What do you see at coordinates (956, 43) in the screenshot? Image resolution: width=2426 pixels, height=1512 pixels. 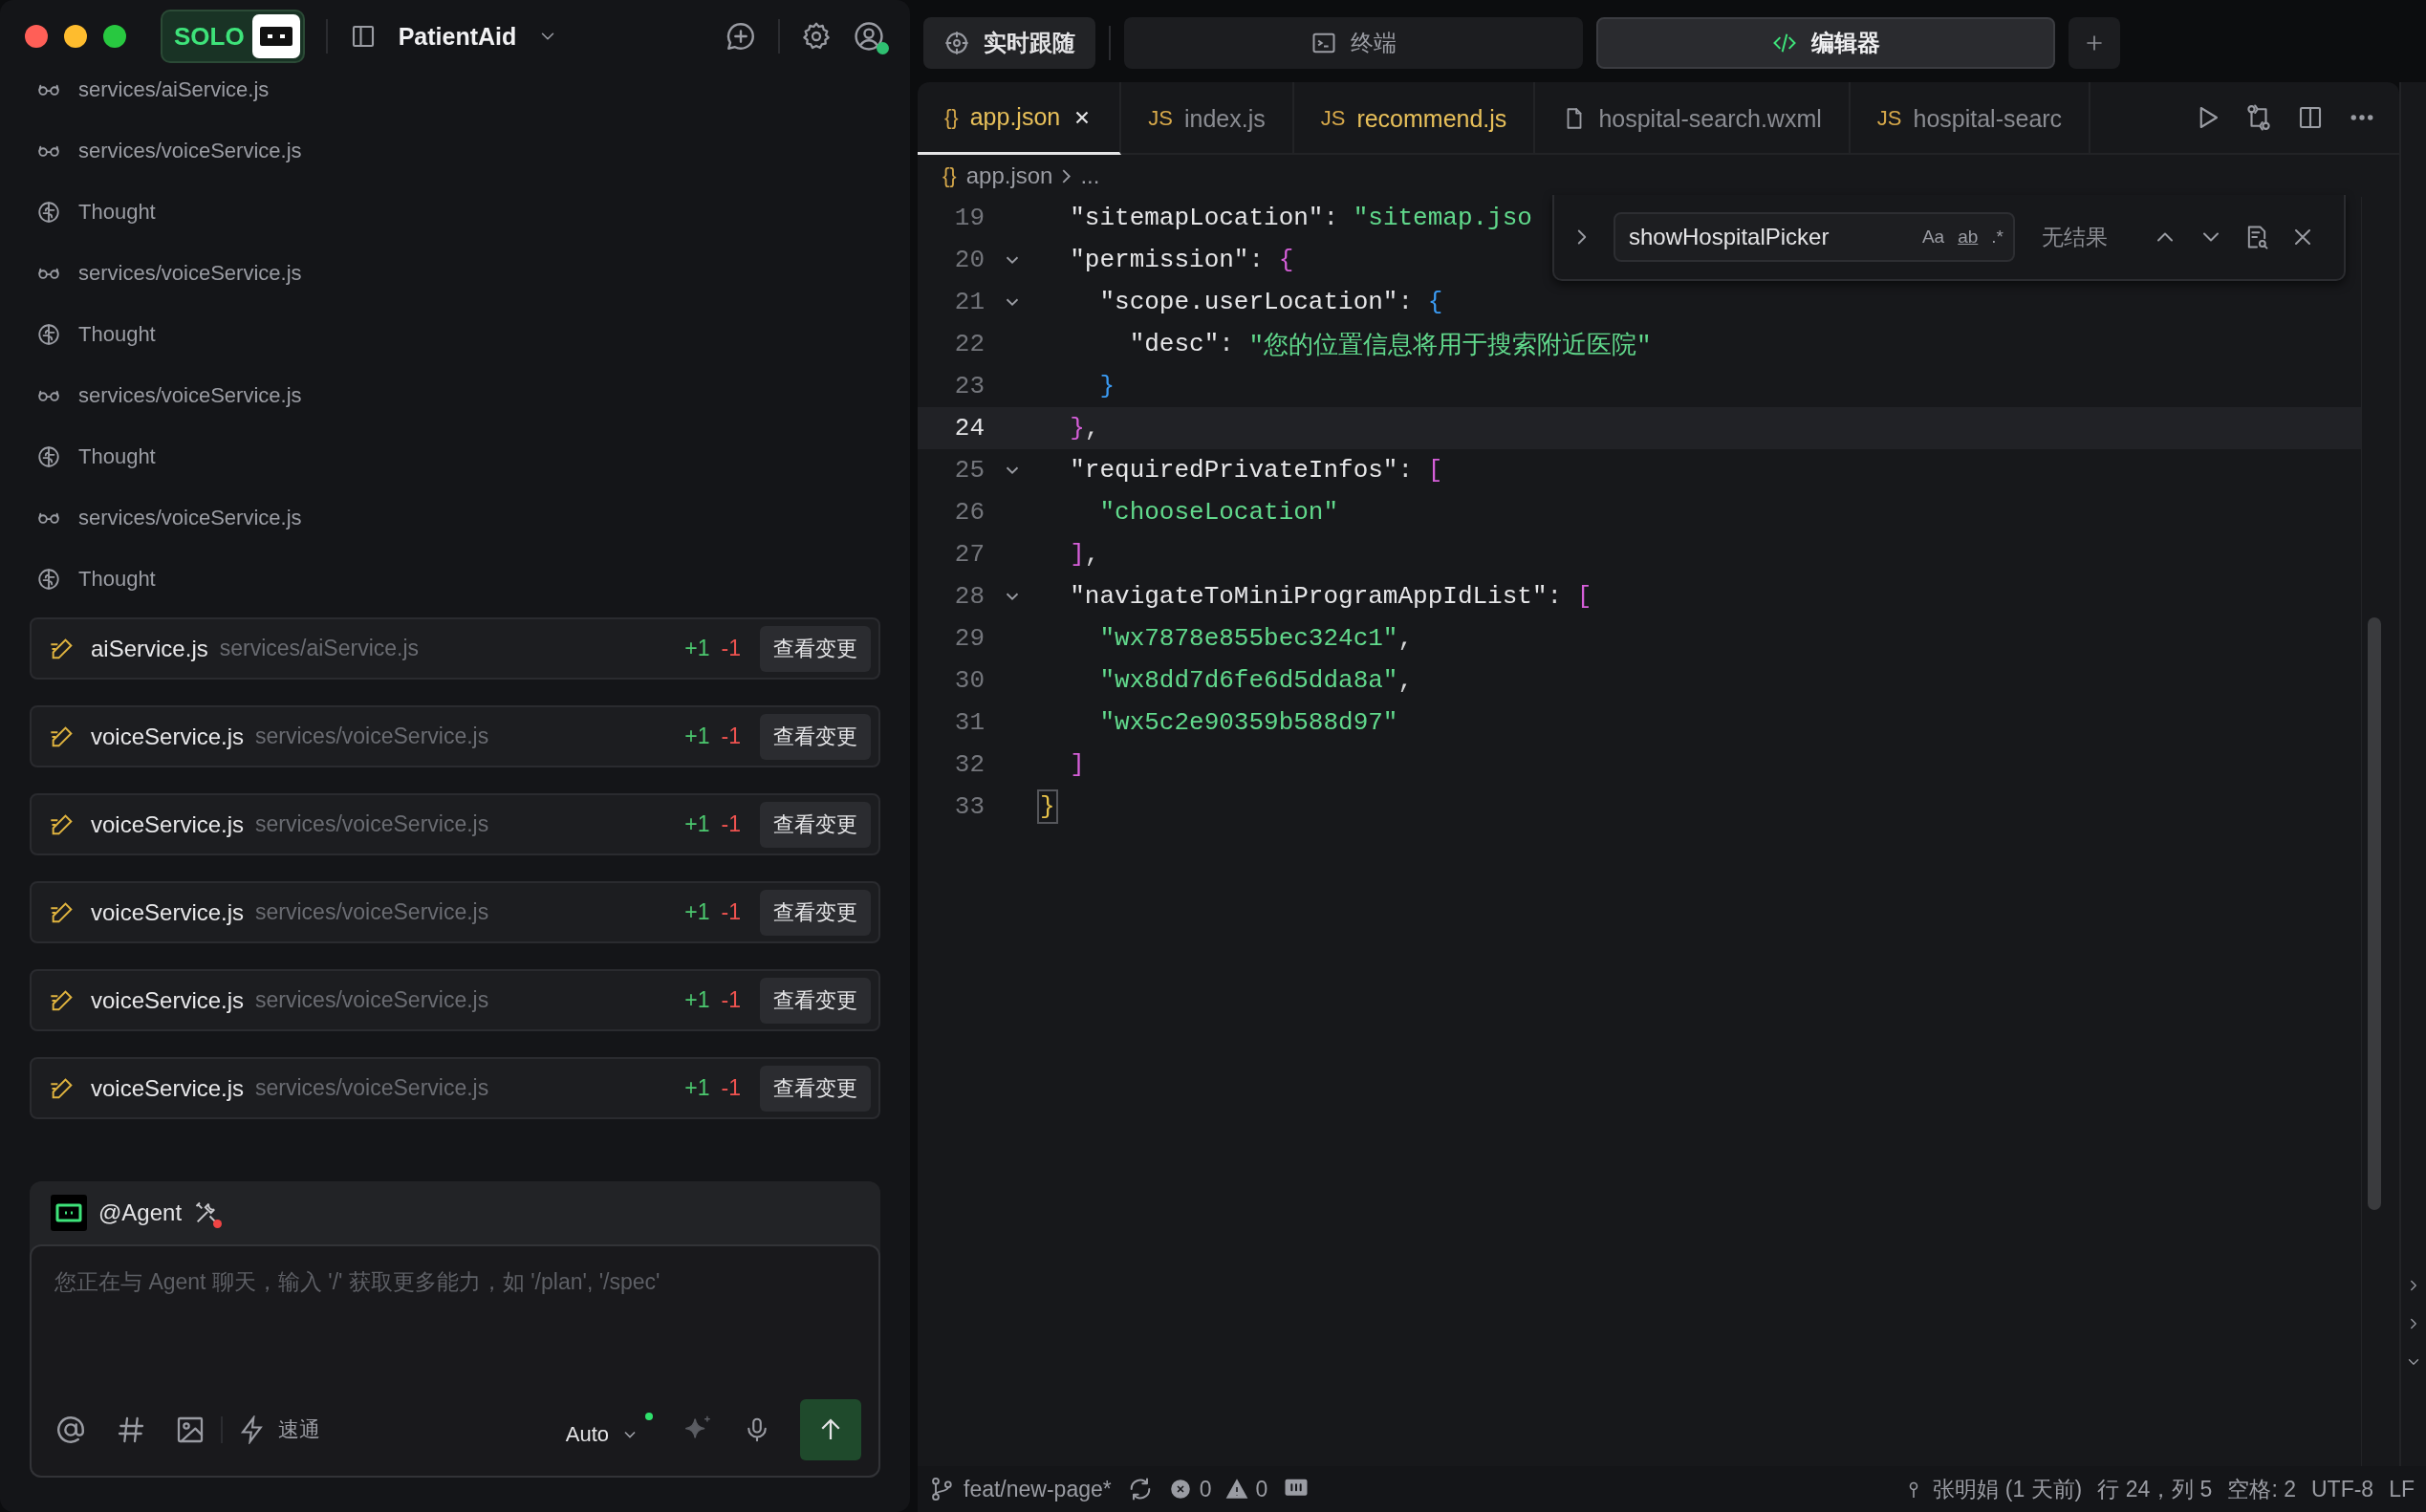 I see `target-icon` at bounding box center [956, 43].